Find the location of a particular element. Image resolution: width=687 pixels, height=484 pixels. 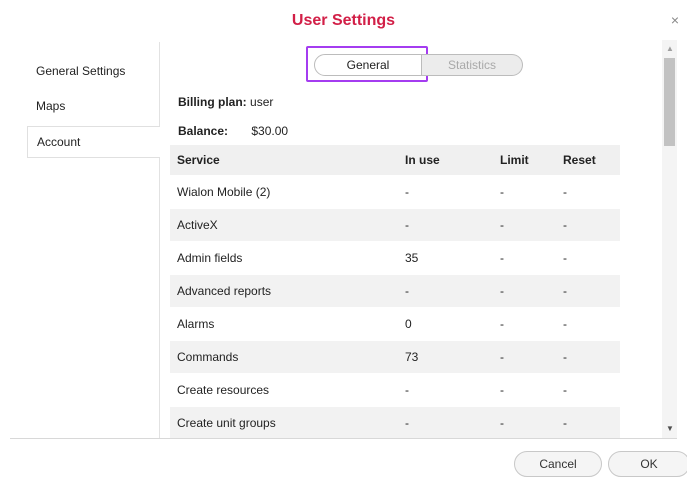

scroll-down-arrow-icon: ▼ is located at coordinates (670, 428).